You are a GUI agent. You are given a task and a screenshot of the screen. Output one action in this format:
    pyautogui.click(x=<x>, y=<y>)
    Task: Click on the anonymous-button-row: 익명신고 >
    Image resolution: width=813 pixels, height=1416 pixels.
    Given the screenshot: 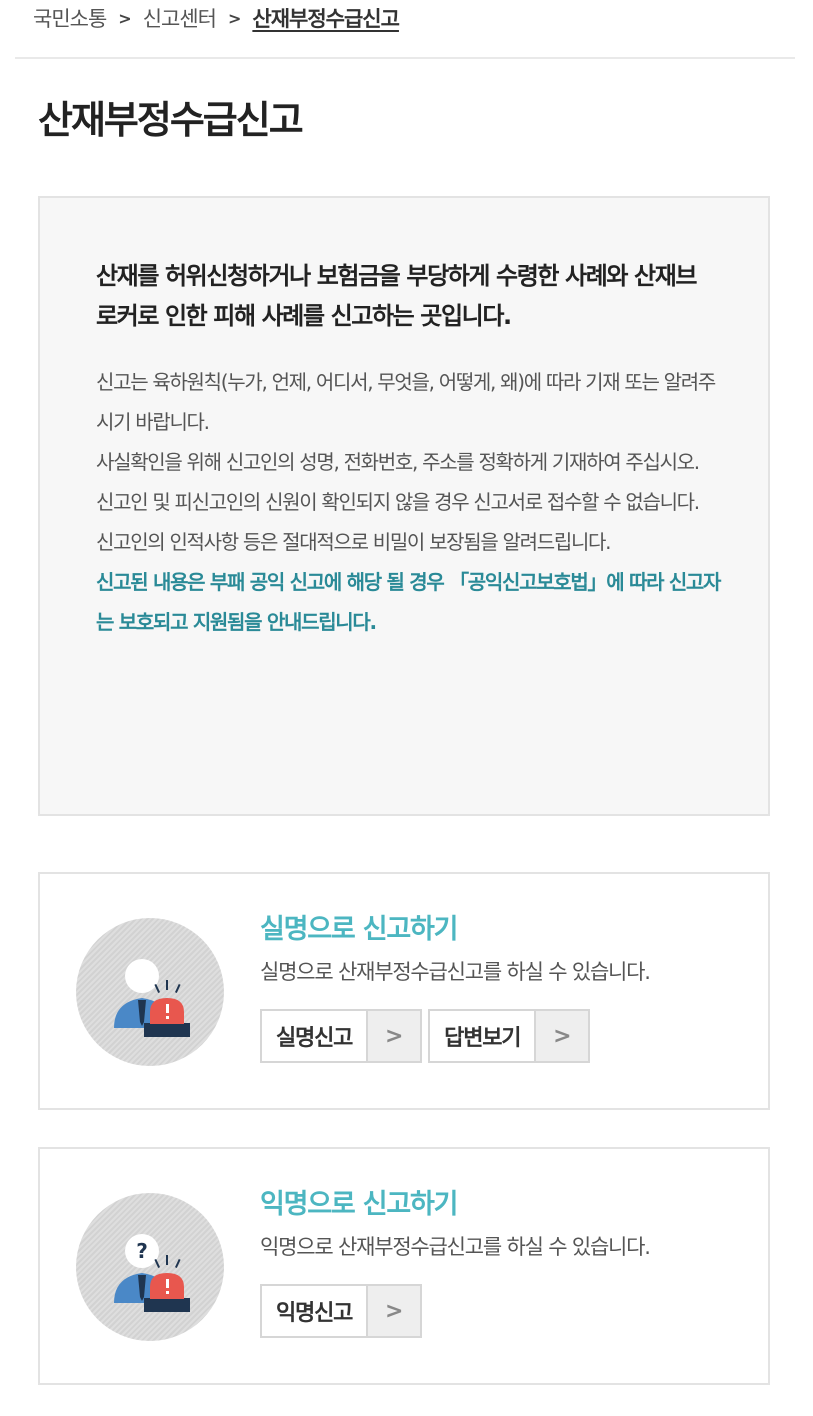 What is the action you would take?
    pyautogui.click(x=341, y=1311)
    